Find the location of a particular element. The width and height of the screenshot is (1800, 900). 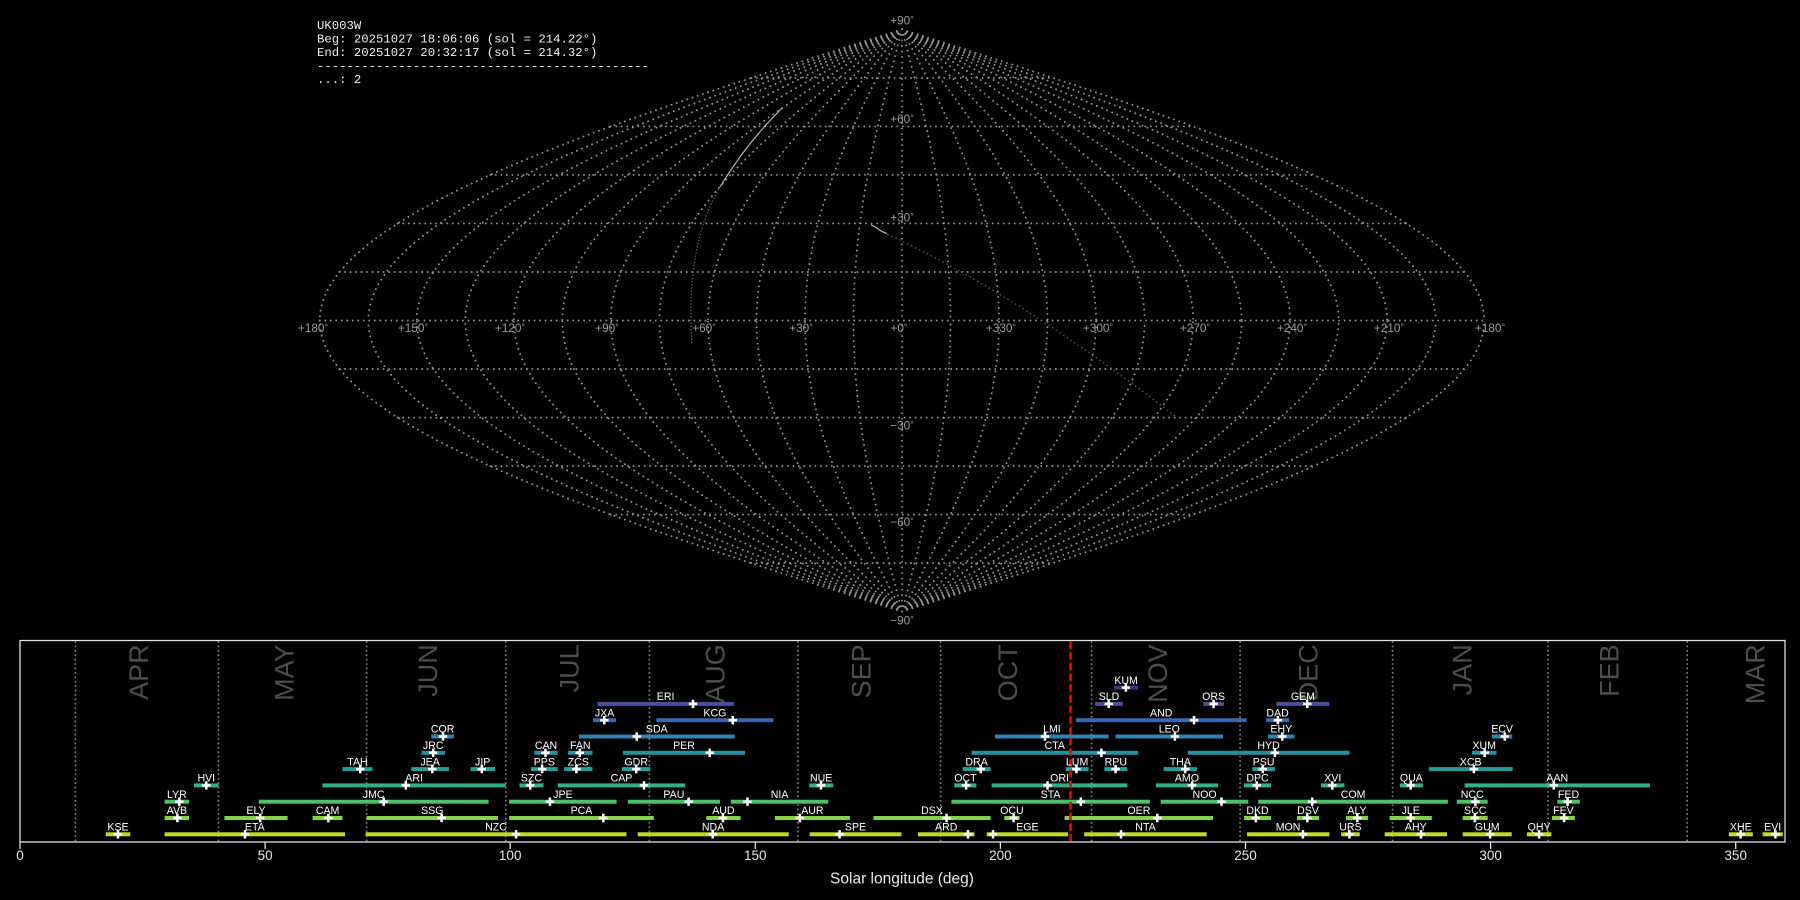

svg-text: JUL is located at coordinates (570, 668).